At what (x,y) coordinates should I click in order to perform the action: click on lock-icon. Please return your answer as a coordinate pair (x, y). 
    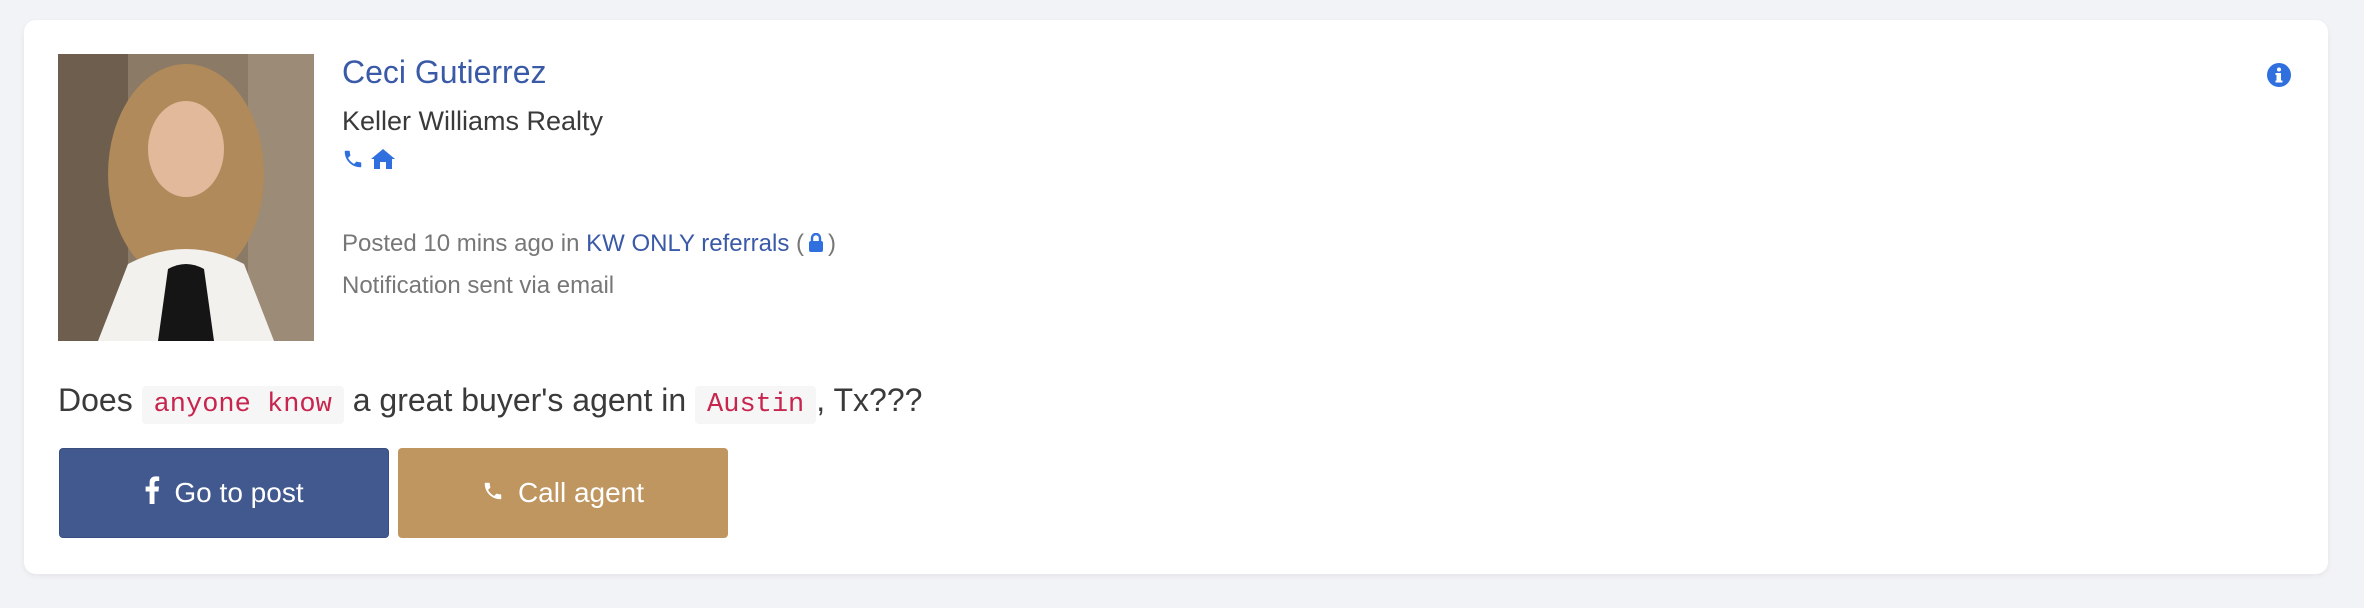
    Looking at the image, I should click on (816, 246).